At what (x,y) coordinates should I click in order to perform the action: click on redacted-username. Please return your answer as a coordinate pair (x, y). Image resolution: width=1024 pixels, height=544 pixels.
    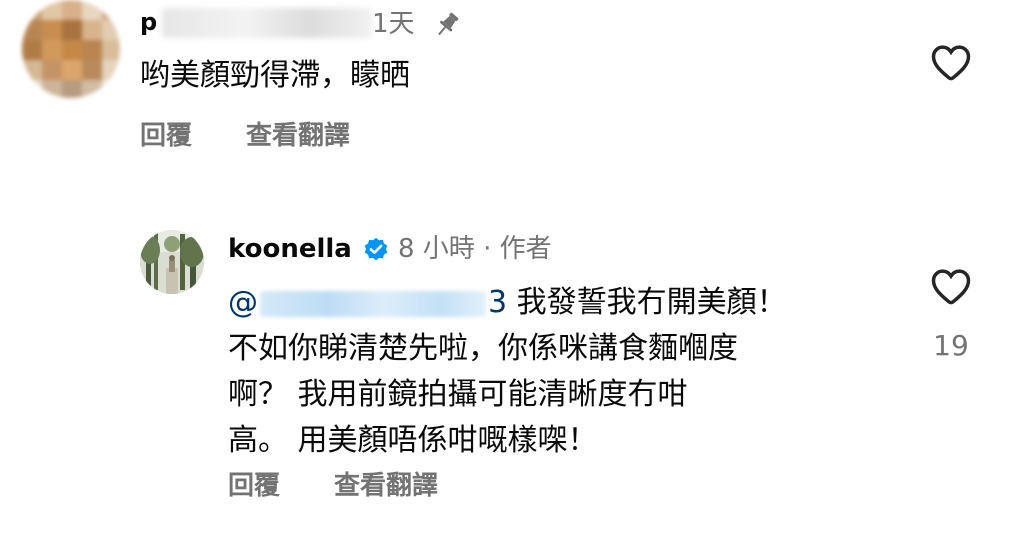
    Looking at the image, I should click on (267, 23).